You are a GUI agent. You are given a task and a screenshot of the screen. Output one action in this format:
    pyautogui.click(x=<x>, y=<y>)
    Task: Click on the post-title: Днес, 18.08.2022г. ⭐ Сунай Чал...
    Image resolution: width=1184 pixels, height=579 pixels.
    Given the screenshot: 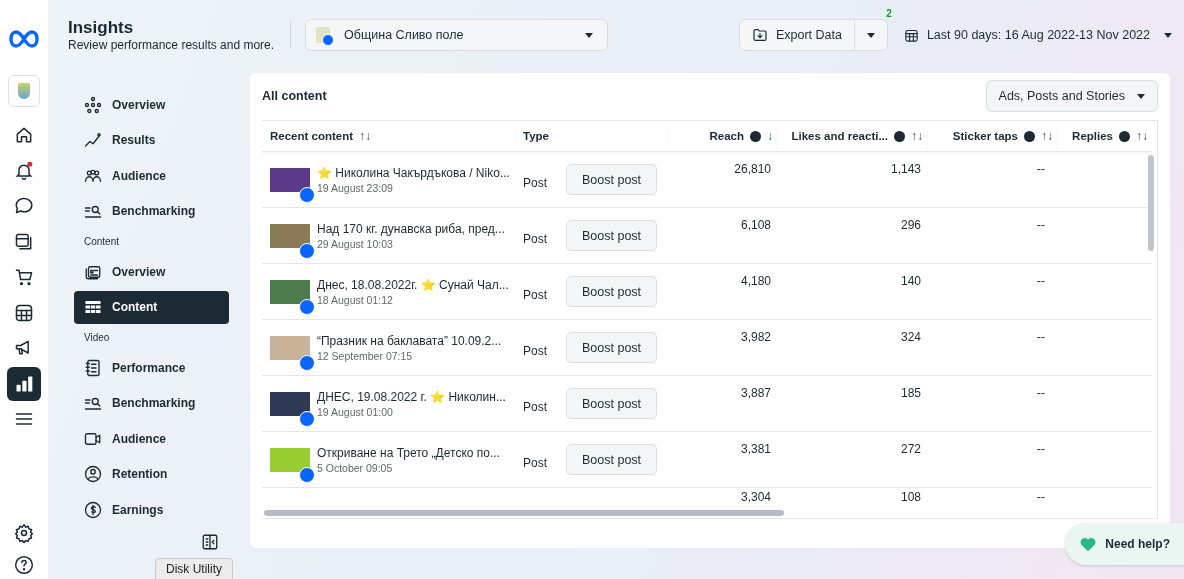 What is the action you would take?
    pyautogui.click(x=413, y=284)
    